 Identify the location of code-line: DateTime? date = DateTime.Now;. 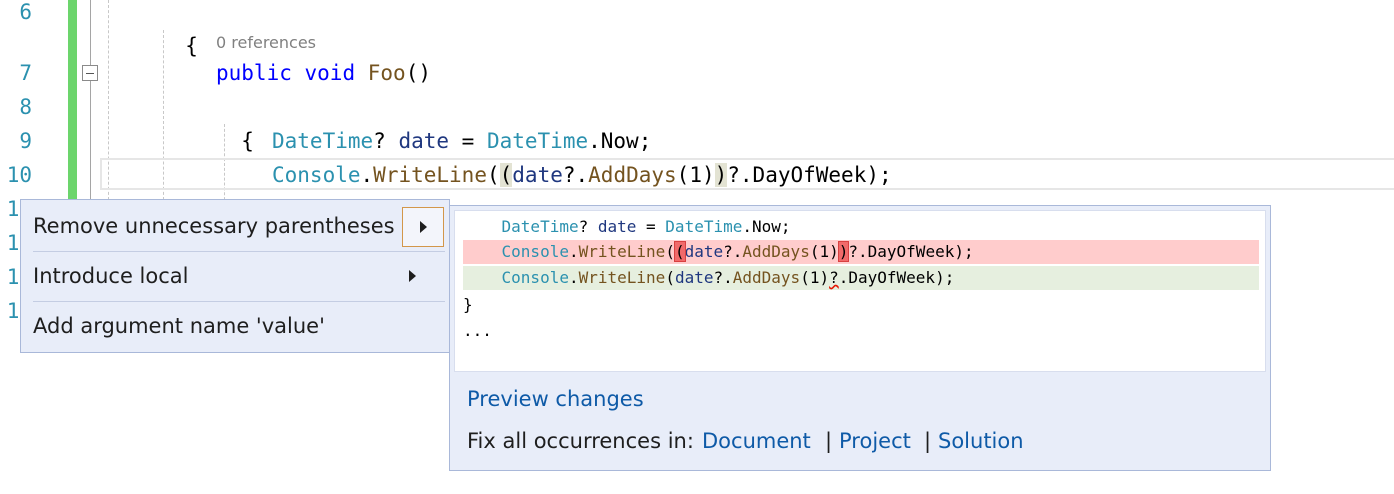
(461, 141).